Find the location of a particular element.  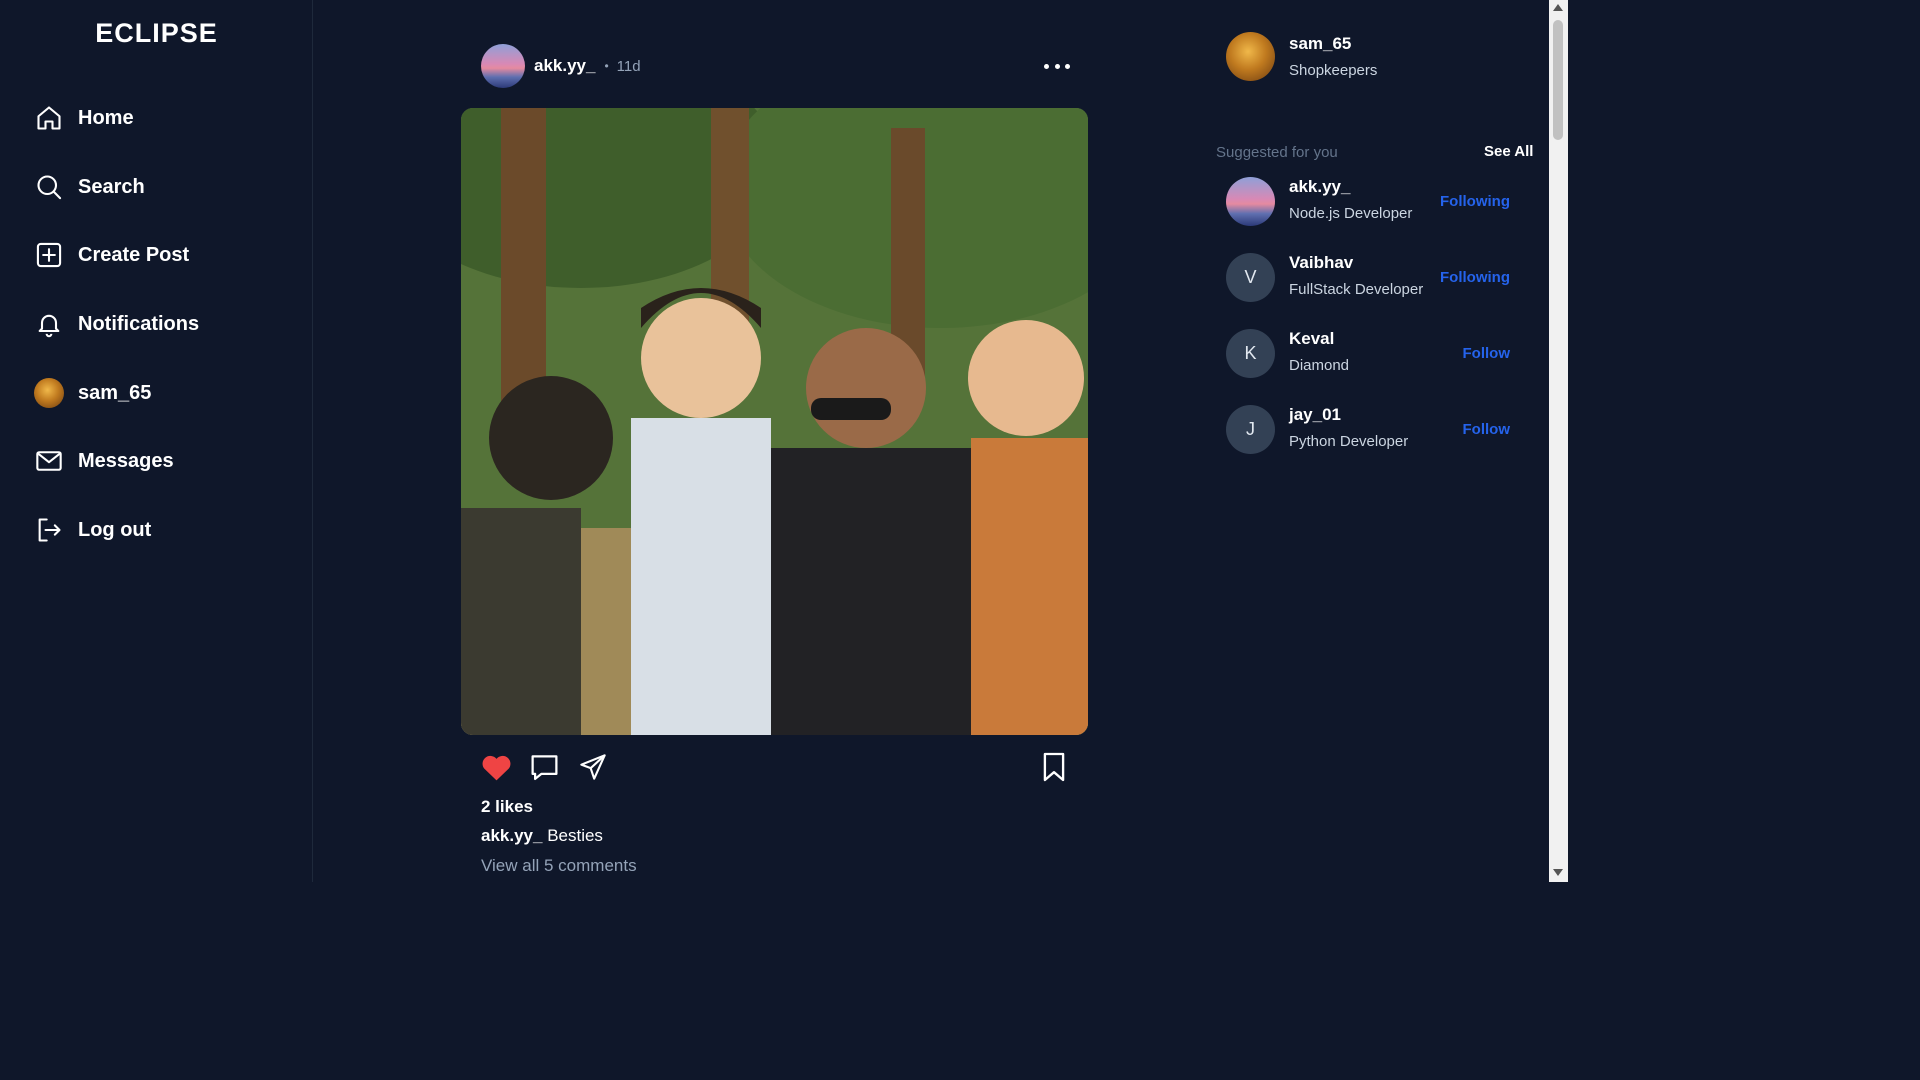

sidebar-item-home: Home is located at coordinates (84, 118).